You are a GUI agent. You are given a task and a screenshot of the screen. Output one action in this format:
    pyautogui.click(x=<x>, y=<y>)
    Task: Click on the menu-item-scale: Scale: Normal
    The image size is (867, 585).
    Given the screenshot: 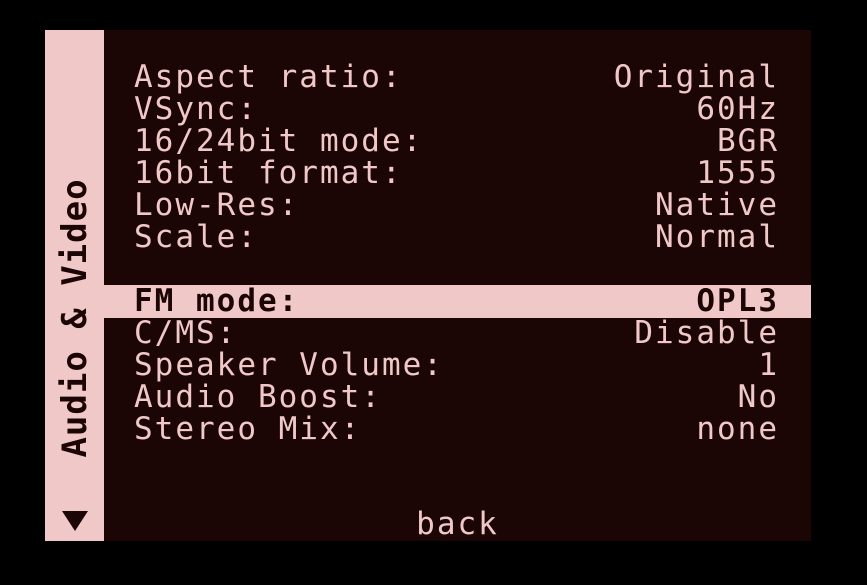 What is the action you would take?
    pyautogui.click(x=457, y=237)
    